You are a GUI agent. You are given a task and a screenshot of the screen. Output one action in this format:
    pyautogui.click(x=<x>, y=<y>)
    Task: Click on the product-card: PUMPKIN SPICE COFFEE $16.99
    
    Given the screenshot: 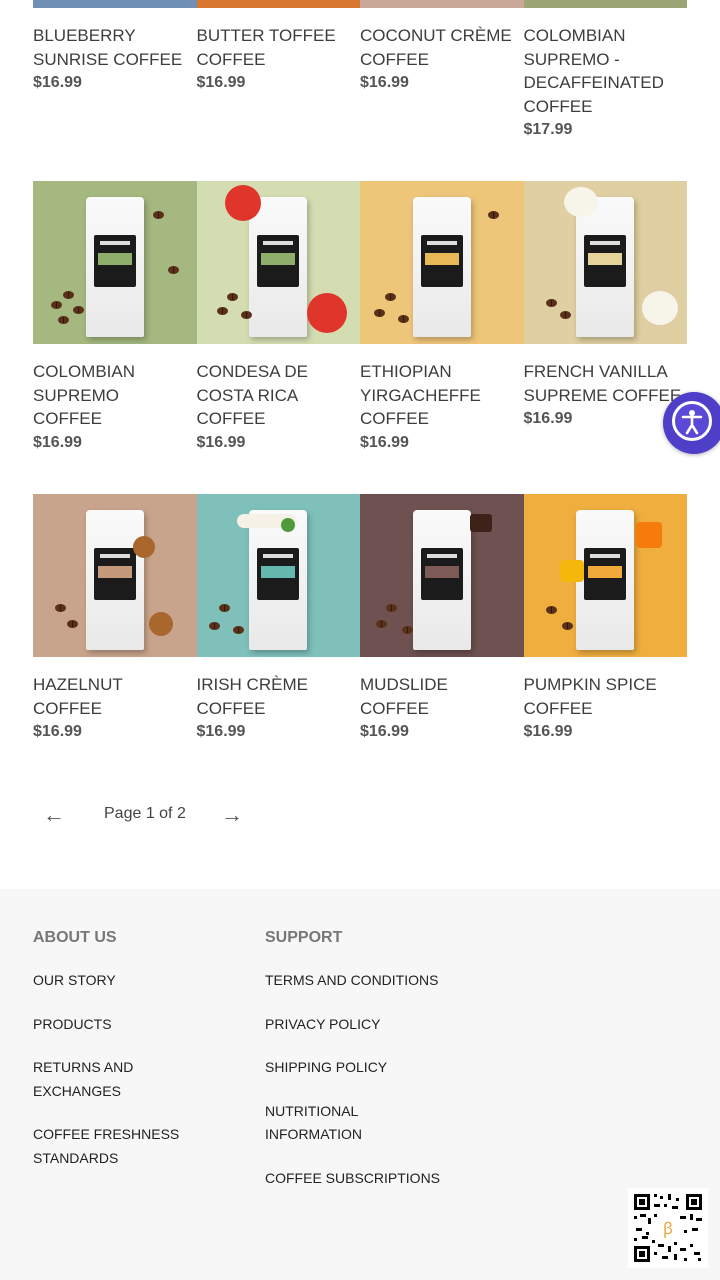 What is the action you would take?
    pyautogui.click(x=605, y=618)
    